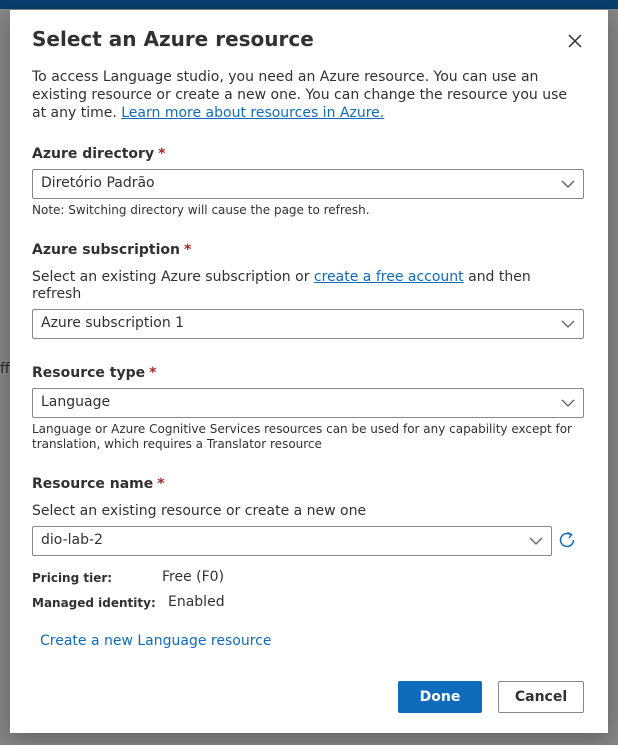  What do you see at coordinates (252, 113) in the screenshot?
I see `learn-more-link: Learn more about resources in Azure.` at bounding box center [252, 113].